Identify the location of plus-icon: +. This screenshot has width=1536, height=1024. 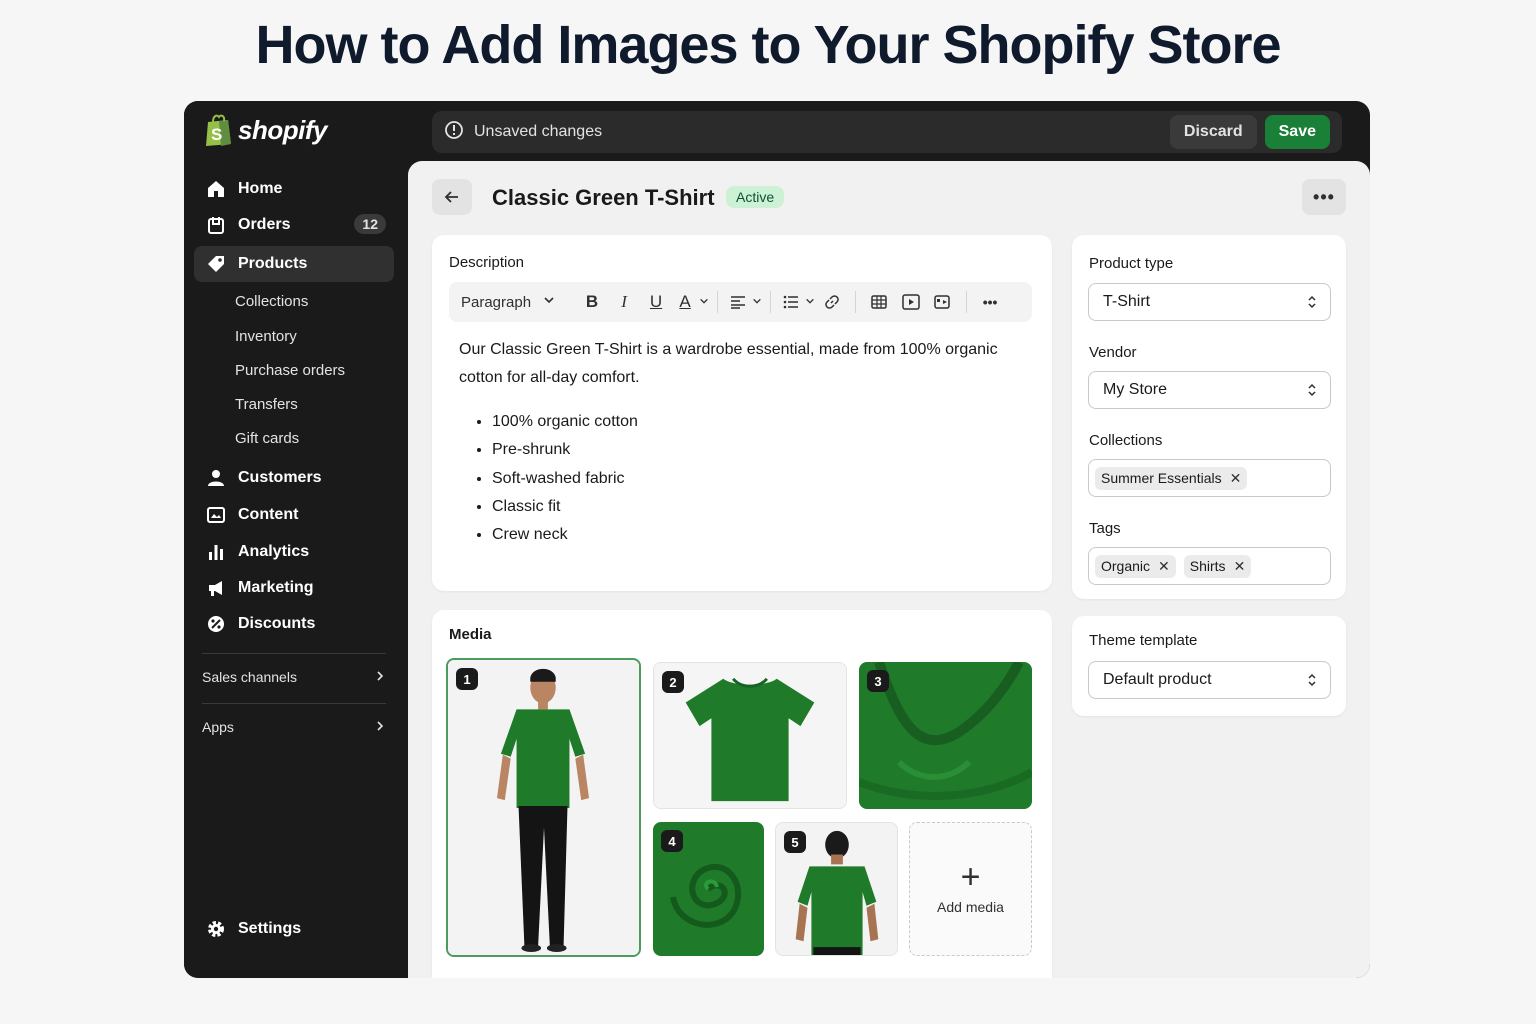
(970, 877).